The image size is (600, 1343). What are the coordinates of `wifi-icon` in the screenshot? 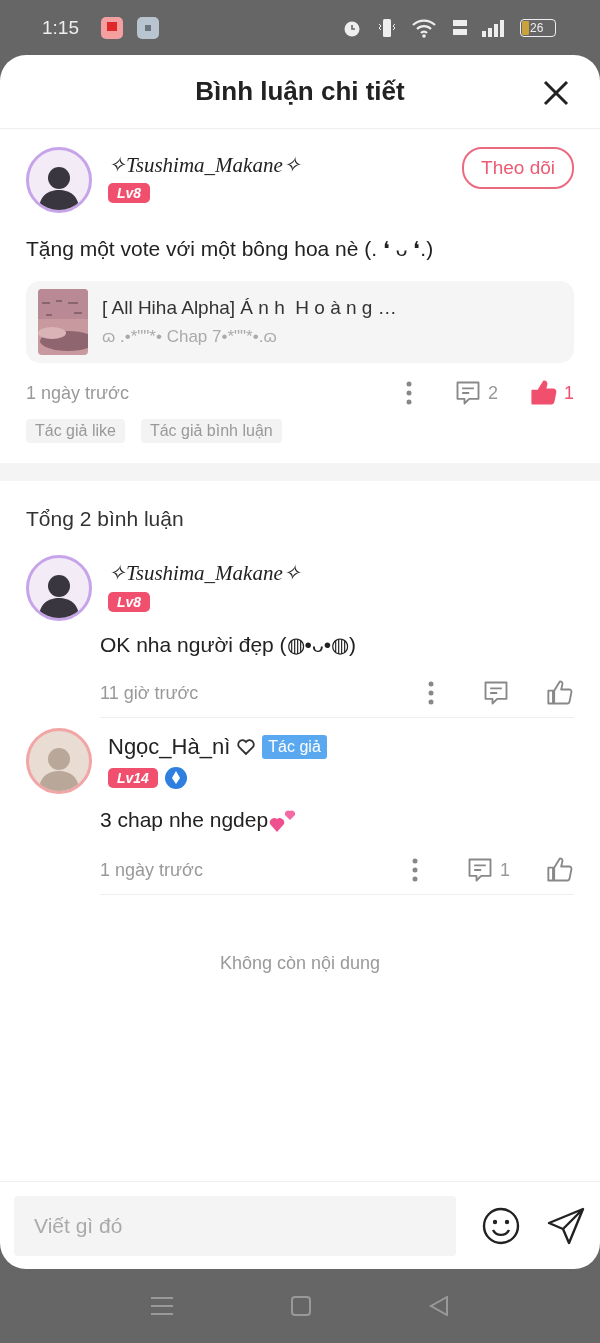 It's located at (425, 27).